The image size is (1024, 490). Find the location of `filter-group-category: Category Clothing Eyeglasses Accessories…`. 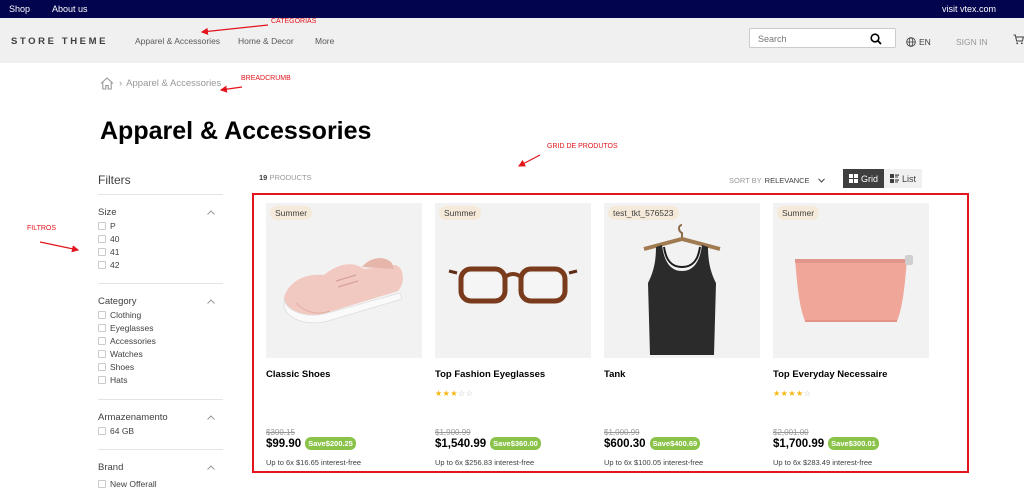

filter-group-category: Category Clothing Eyeglasses Accessories… is located at coordinates (160, 334).